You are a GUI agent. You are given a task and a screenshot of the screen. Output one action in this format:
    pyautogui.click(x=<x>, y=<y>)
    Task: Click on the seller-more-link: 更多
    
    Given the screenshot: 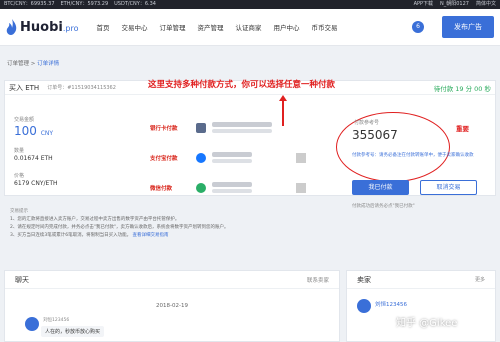 What is the action you would take?
    pyautogui.click(x=480, y=279)
    